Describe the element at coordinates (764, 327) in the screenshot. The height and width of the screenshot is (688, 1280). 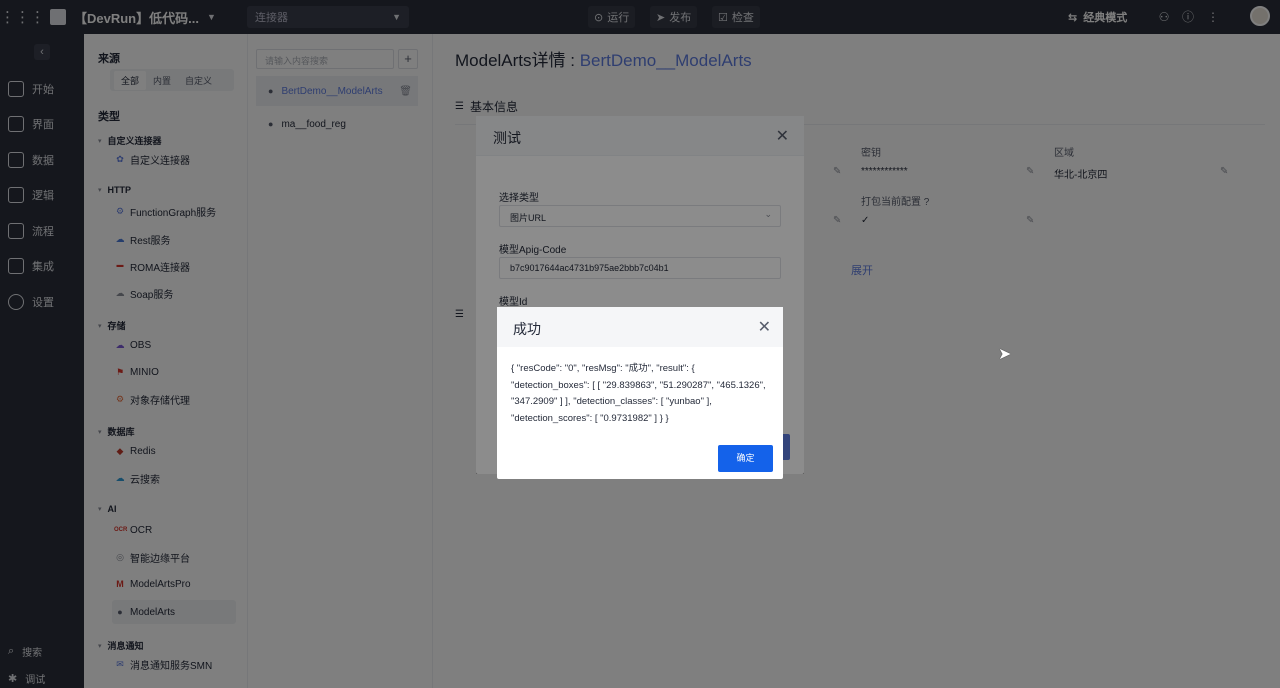
I see `close-icon: ✕` at that location.